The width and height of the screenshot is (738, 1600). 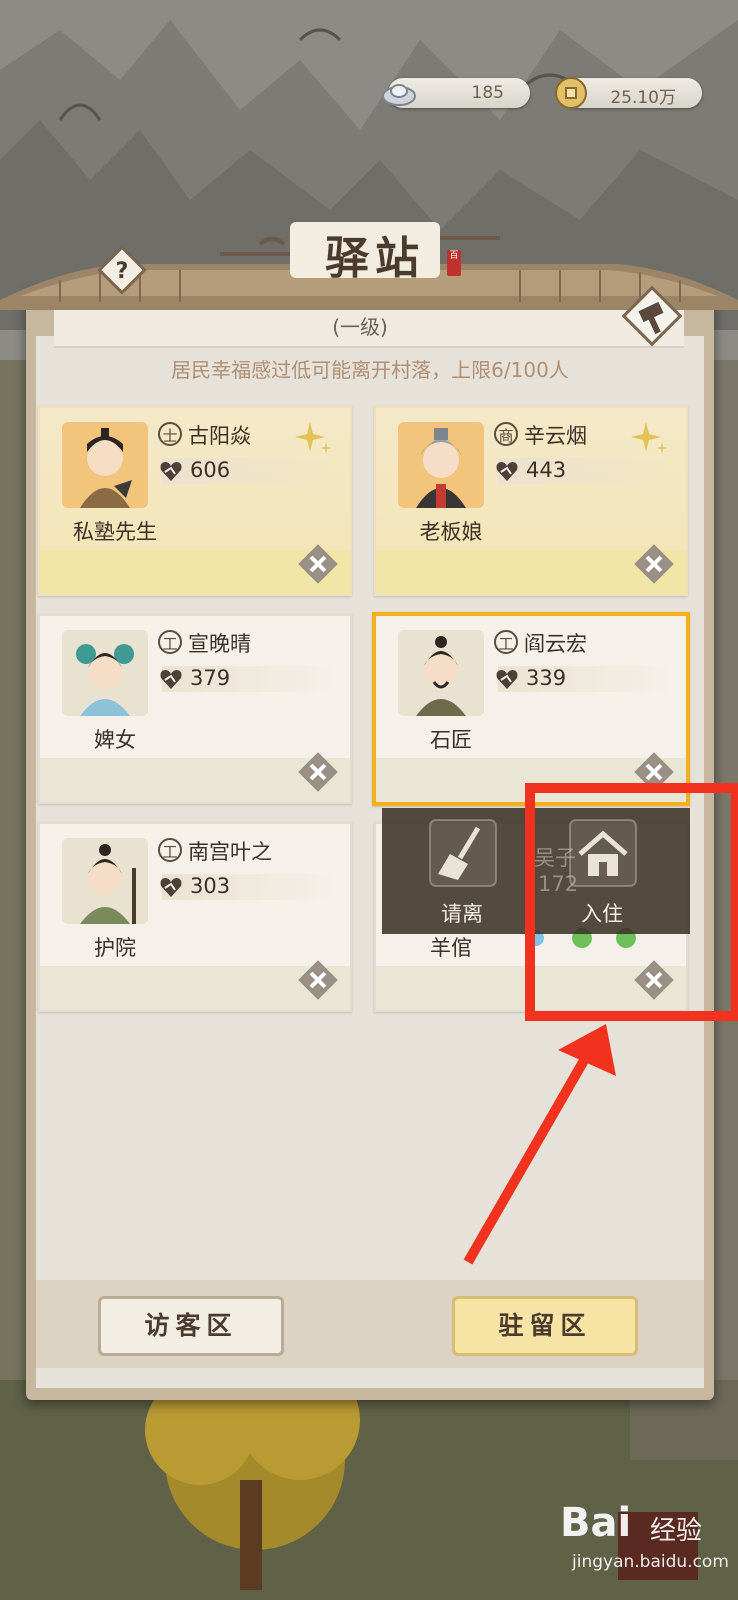 What do you see at coordinates (399, 95) in the screenshot?
I see `silver-ingot-icon` at bounding box center [399, 95].